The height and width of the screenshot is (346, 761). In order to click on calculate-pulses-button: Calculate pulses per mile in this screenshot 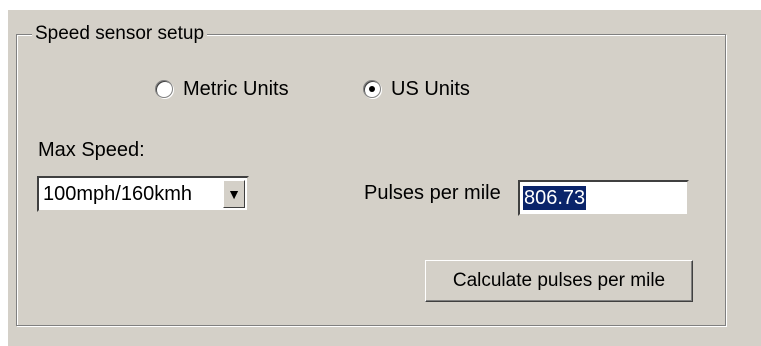, I will do `click(559, 281)`.